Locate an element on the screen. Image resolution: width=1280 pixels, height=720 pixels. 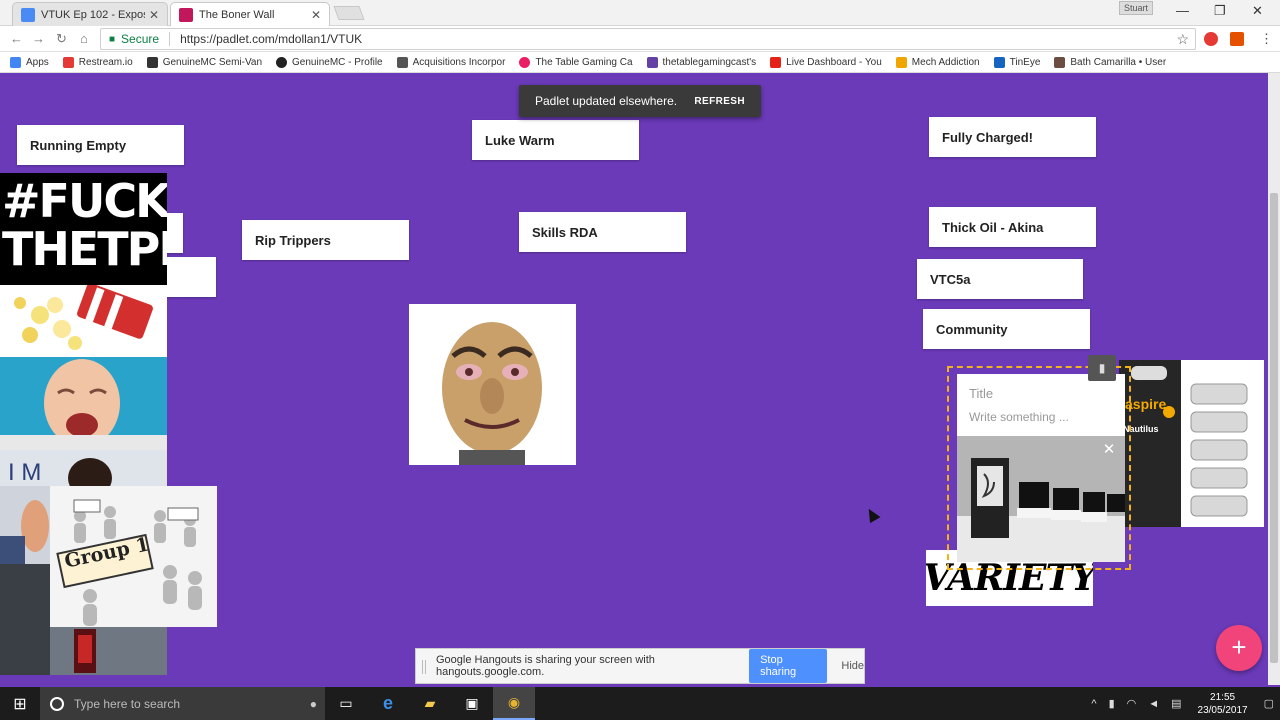
post-title: Community is located at coordinates (972, 329).